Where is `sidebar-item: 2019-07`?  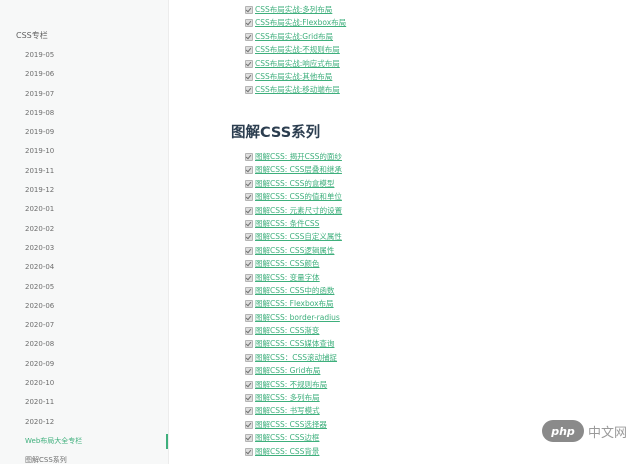 sidebar-item: 2019-07 is located at coordinates (84, 94).